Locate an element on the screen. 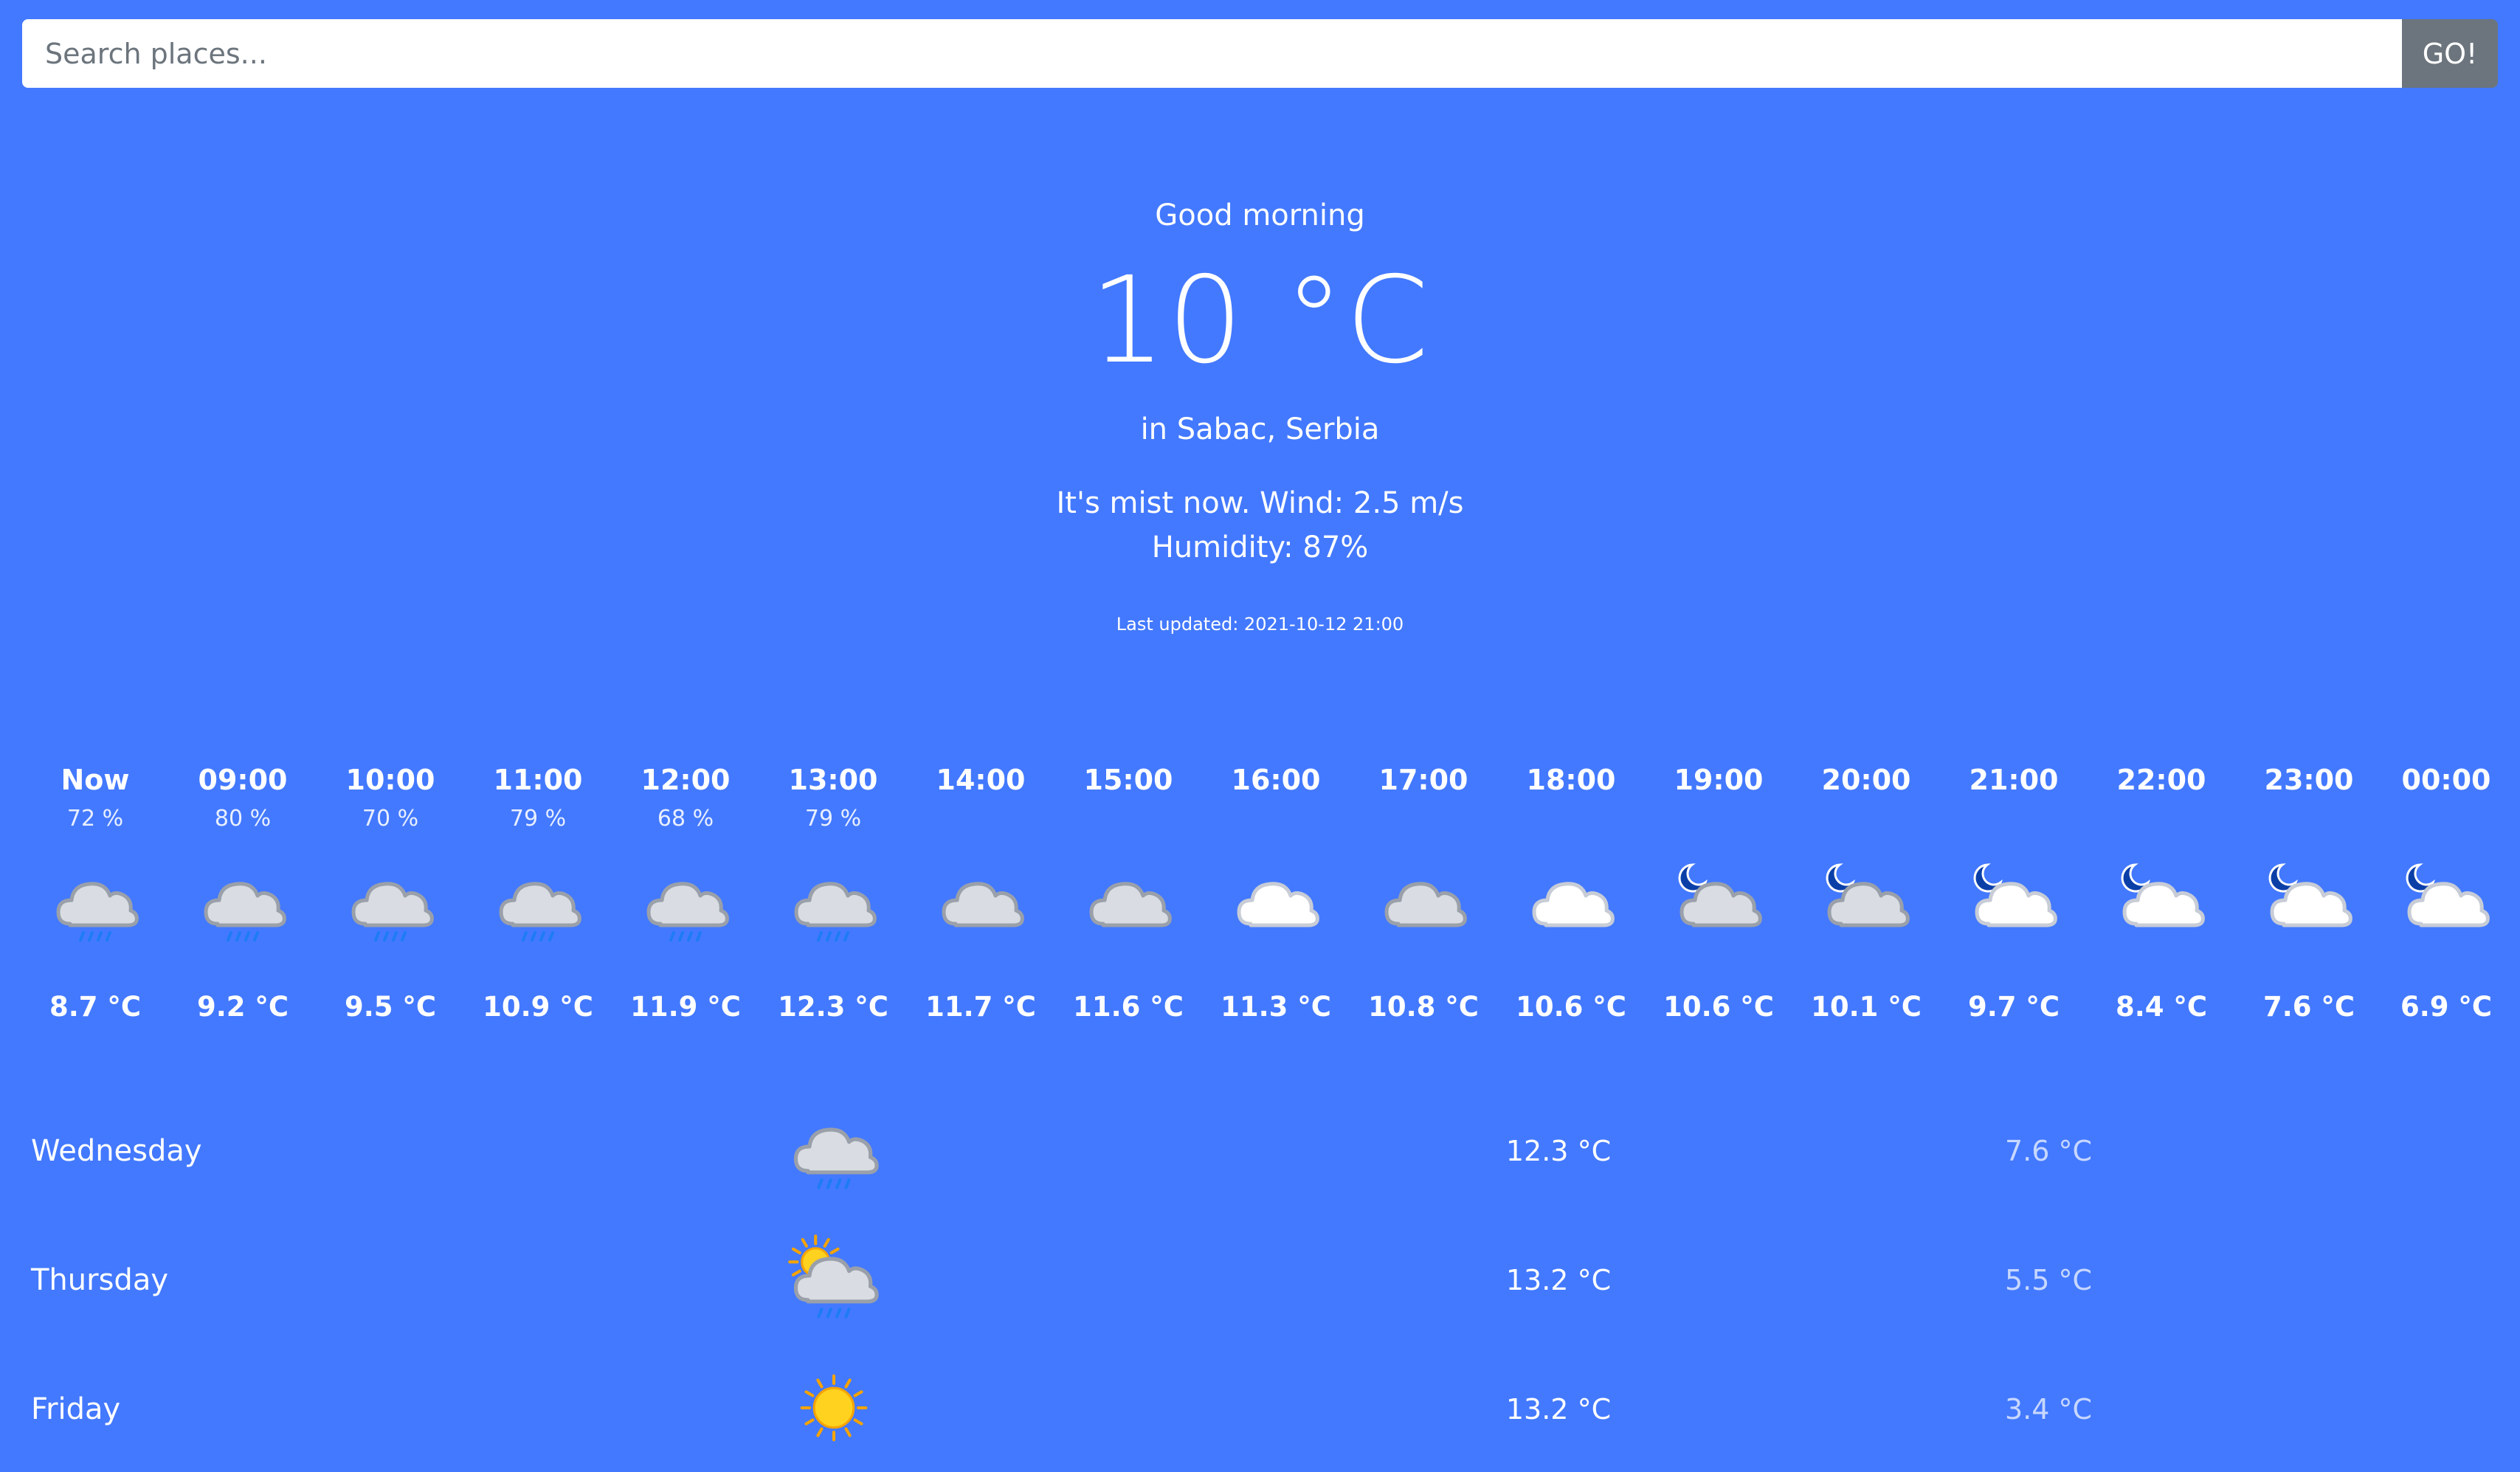 The height and width of the screenshot is (1472, 2520). day-name: Wednesday is located at coordinates (117, 1151).